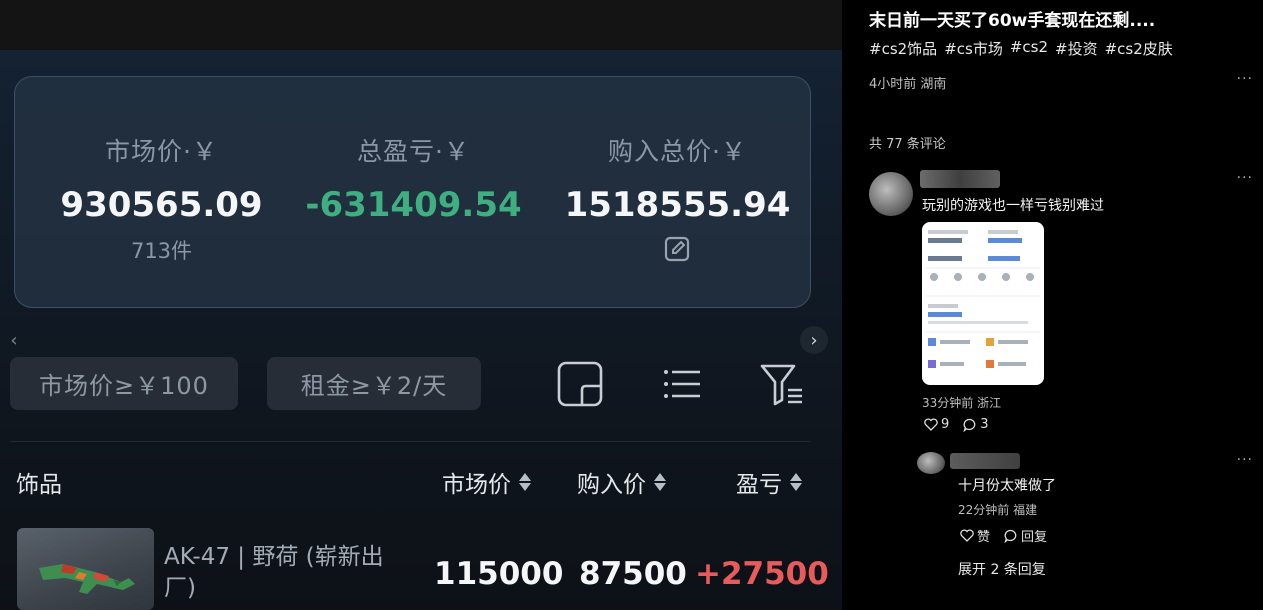  What do you see at coordinates (39, 485) in the screenshot?
I see `column-header-item-label: 饰品` at bounding box center [39, 485].